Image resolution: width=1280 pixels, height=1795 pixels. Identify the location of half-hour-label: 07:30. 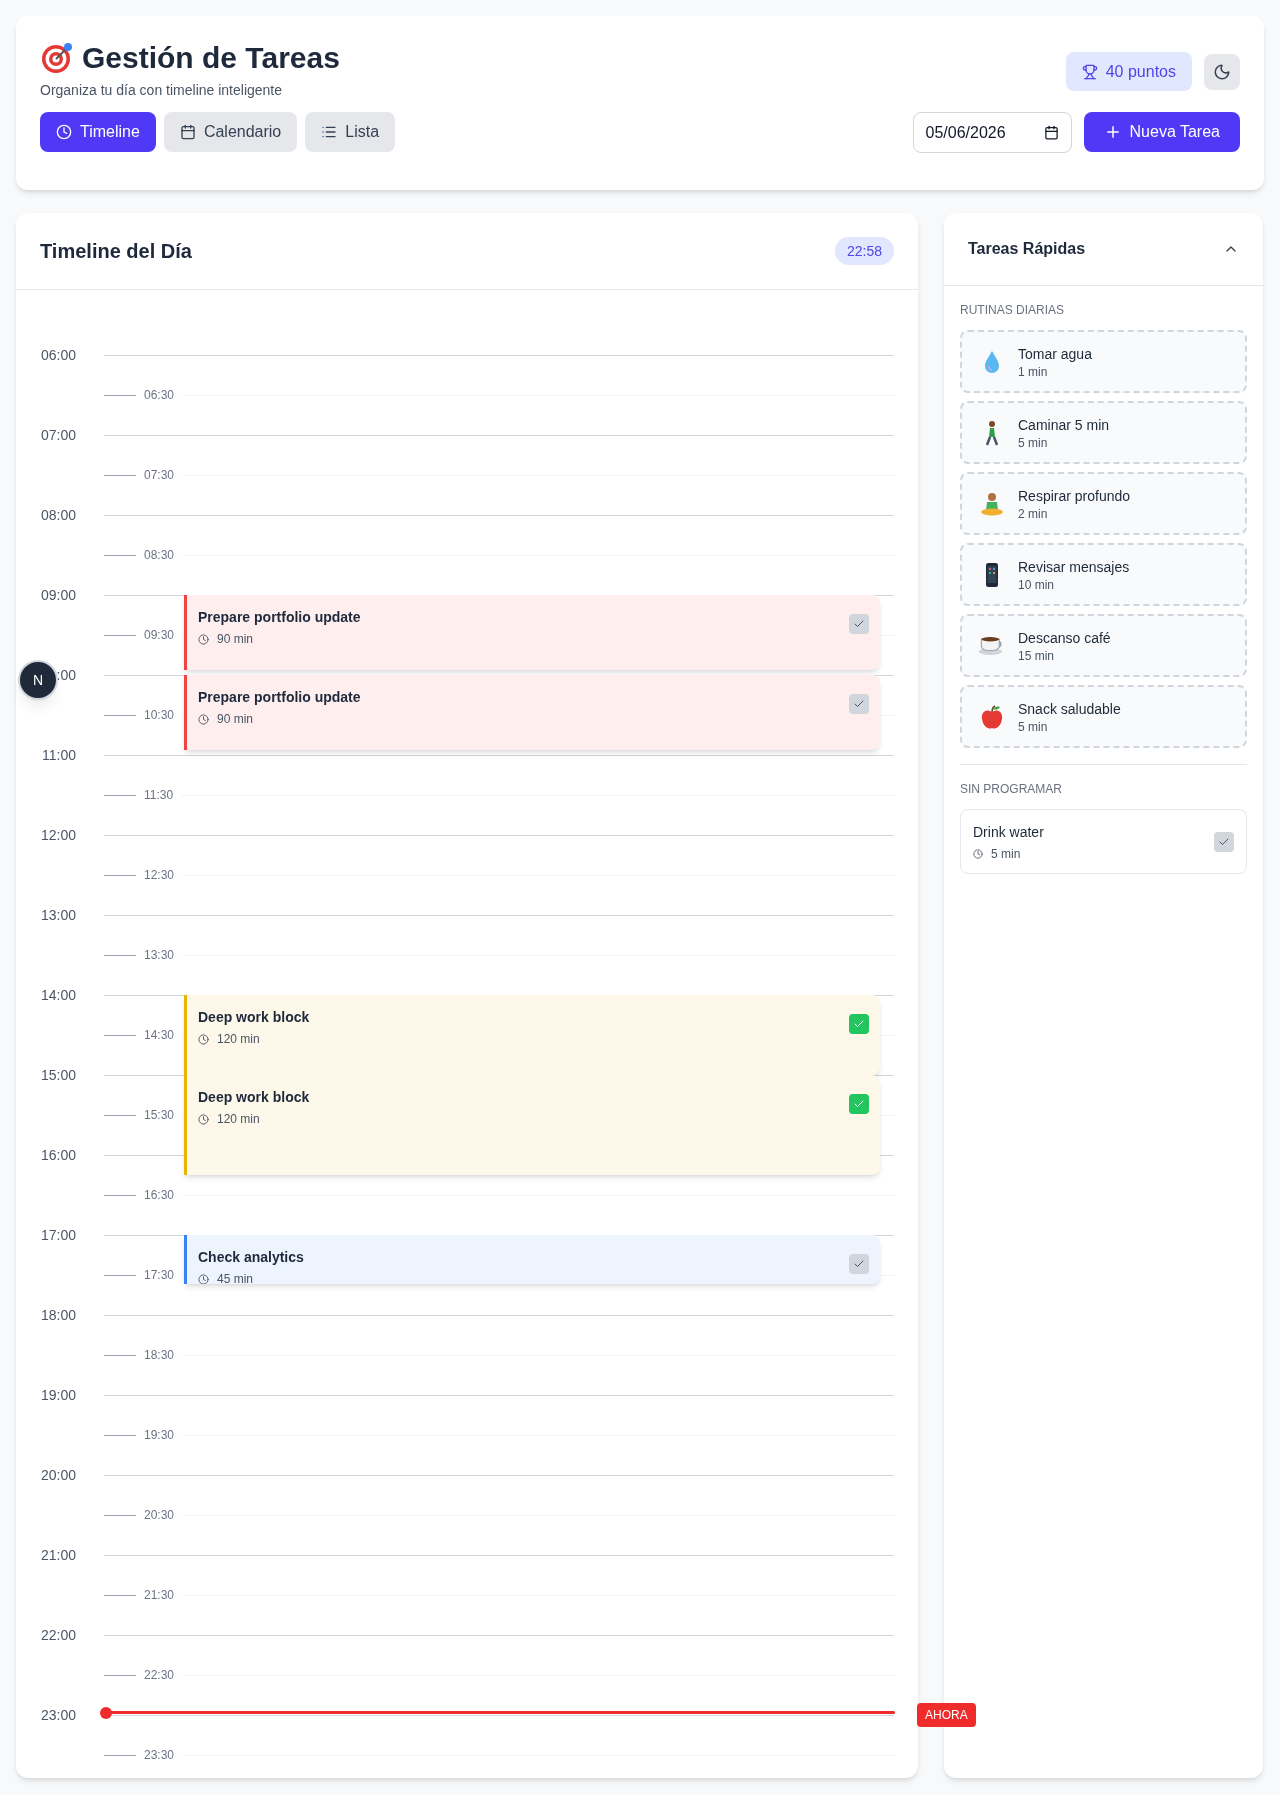
(159, 475).